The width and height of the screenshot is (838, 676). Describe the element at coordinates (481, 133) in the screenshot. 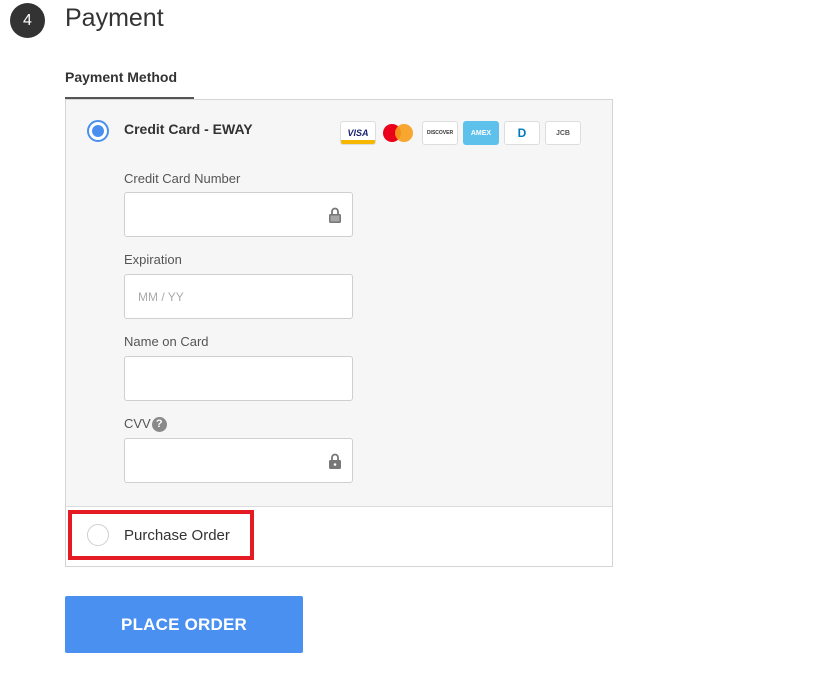

I see `amex-logo: AMEX` at that location.